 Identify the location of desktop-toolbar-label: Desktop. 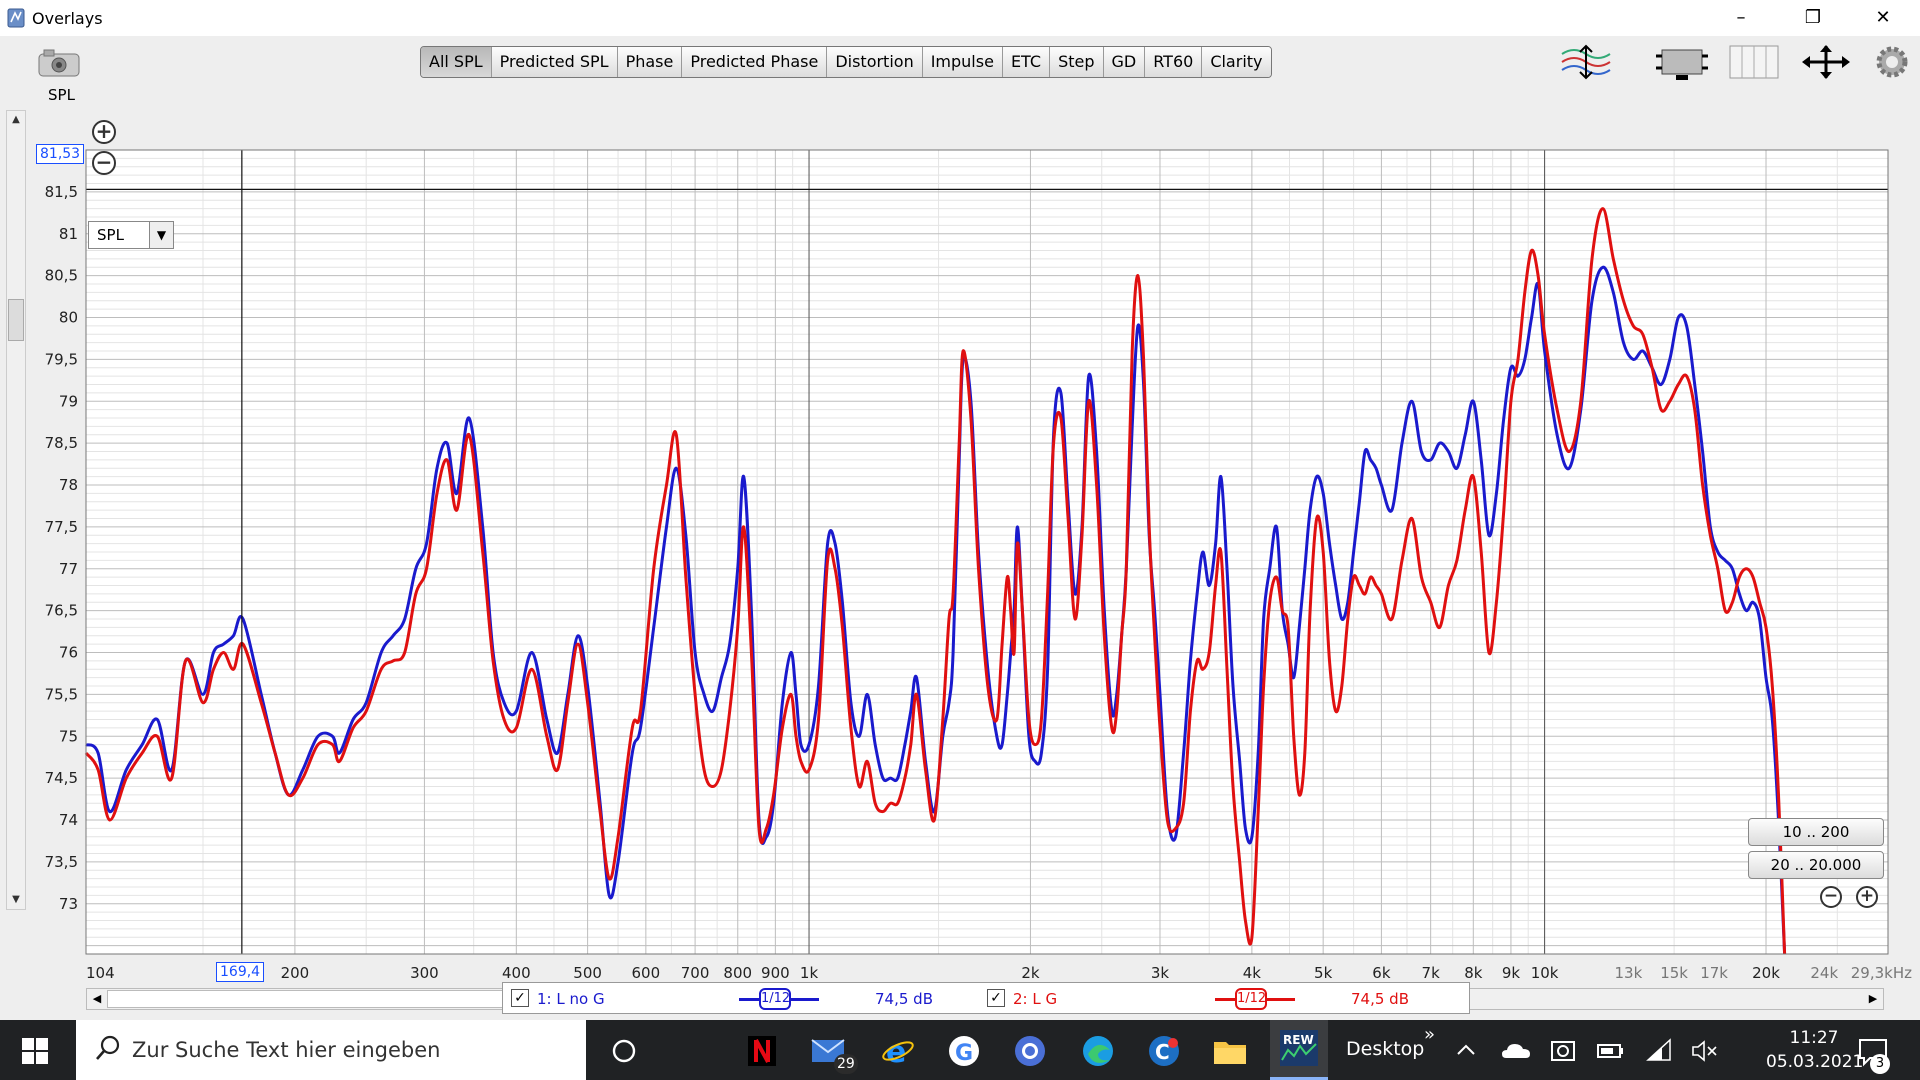
(1385, 1049).